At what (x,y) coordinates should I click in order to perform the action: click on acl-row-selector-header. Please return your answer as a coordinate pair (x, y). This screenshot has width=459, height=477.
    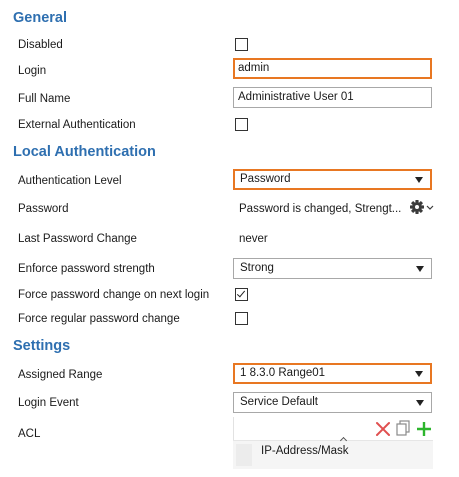
    Looking at the image, I should click on (244, 455).